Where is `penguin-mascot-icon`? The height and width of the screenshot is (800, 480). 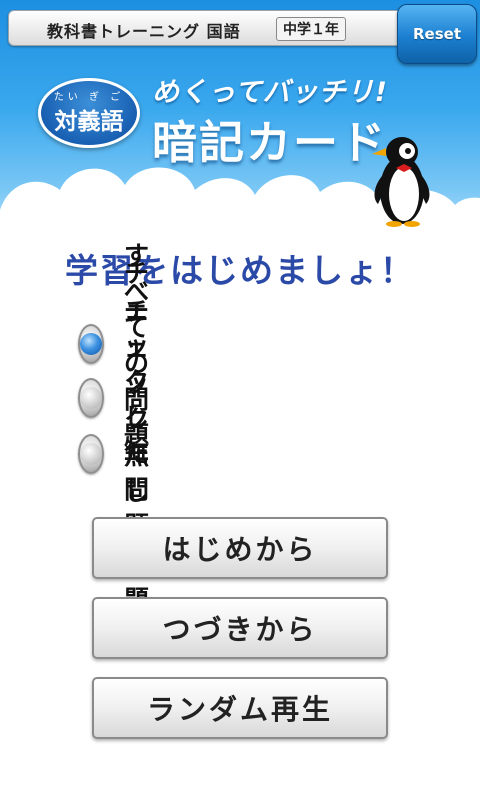 penguin-mascot-icon is located at coordinates (401, 182).